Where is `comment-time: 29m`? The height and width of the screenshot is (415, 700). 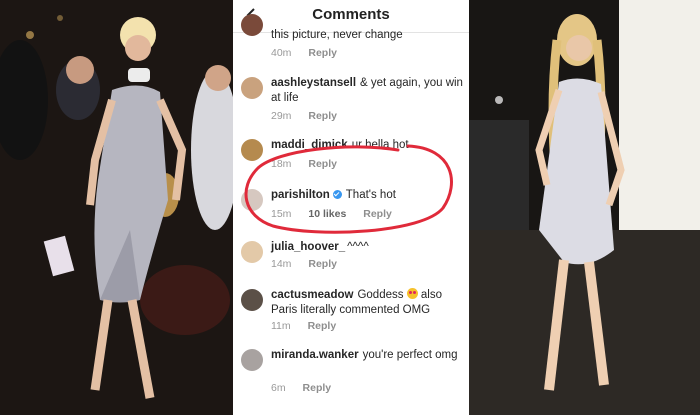
comment-time: 29m is located at coordinates (281, 116).